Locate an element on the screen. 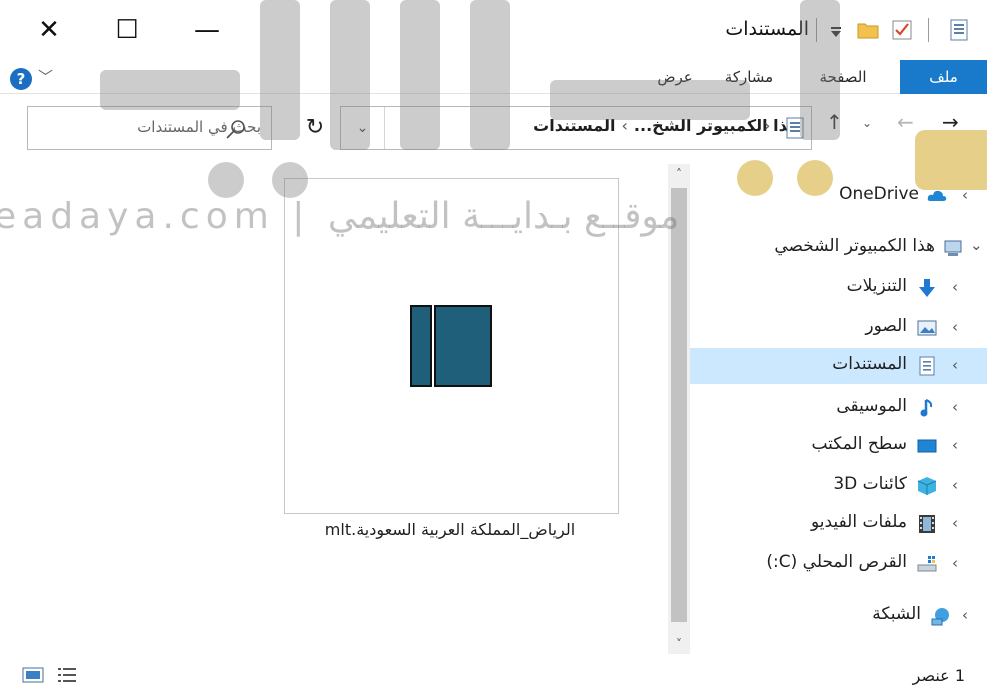 The height and width of the screenshot is (696, 987). pictures-icon is located at coordinates (927, 328).